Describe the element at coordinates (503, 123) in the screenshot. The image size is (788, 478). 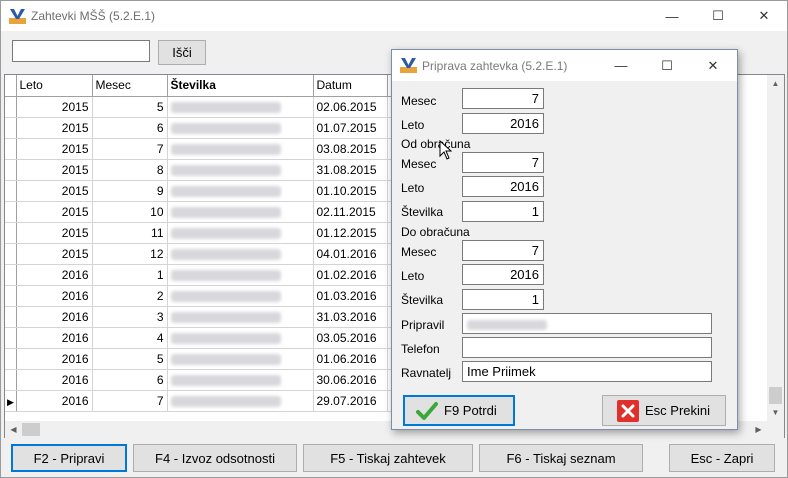
I see `leto-field: 2016` at that location.